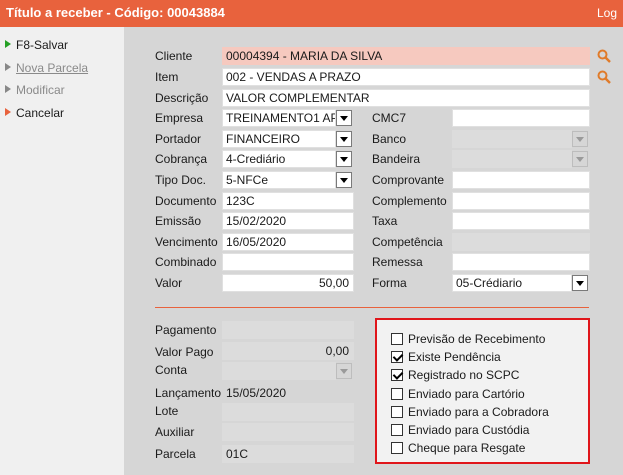  Describe the element at coordinates (40, 113) in the screenshot. I see `cancel-label: Cancelar` at that location.